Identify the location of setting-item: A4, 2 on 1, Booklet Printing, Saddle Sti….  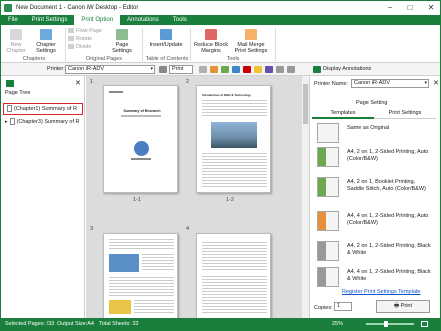
(374, 193).